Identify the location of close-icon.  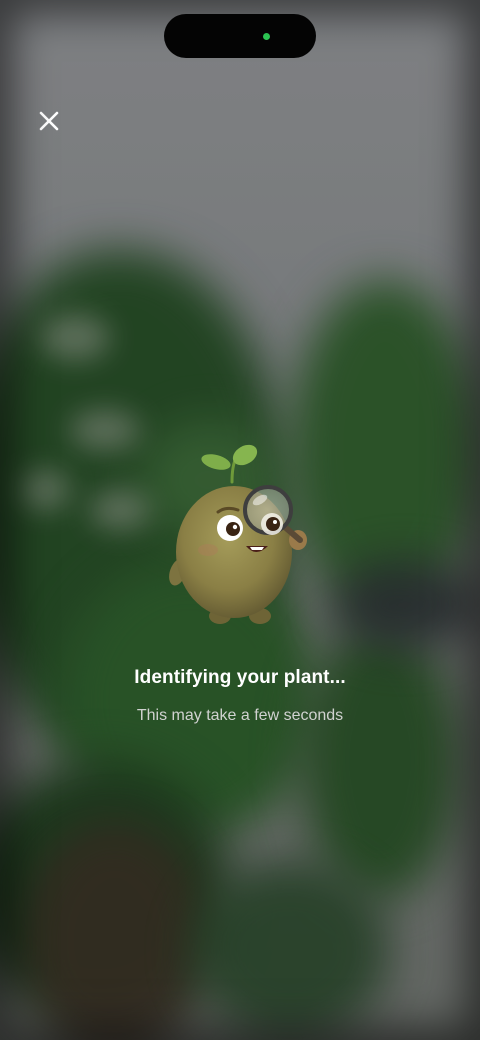
(49, 121).